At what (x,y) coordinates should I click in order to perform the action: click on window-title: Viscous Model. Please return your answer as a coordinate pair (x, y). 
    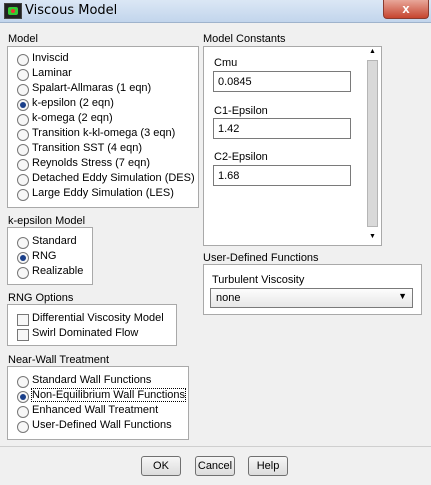
    Looking at the image, I should click on (71, 10).